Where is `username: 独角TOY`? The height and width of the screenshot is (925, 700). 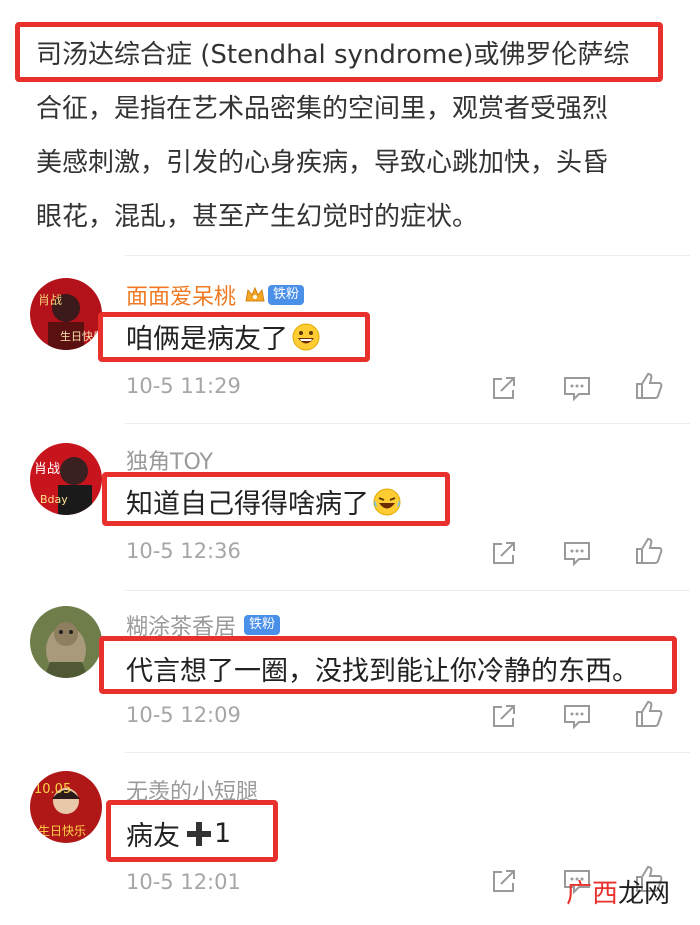 username: 独角TOY is located at coordinates (169, 460).